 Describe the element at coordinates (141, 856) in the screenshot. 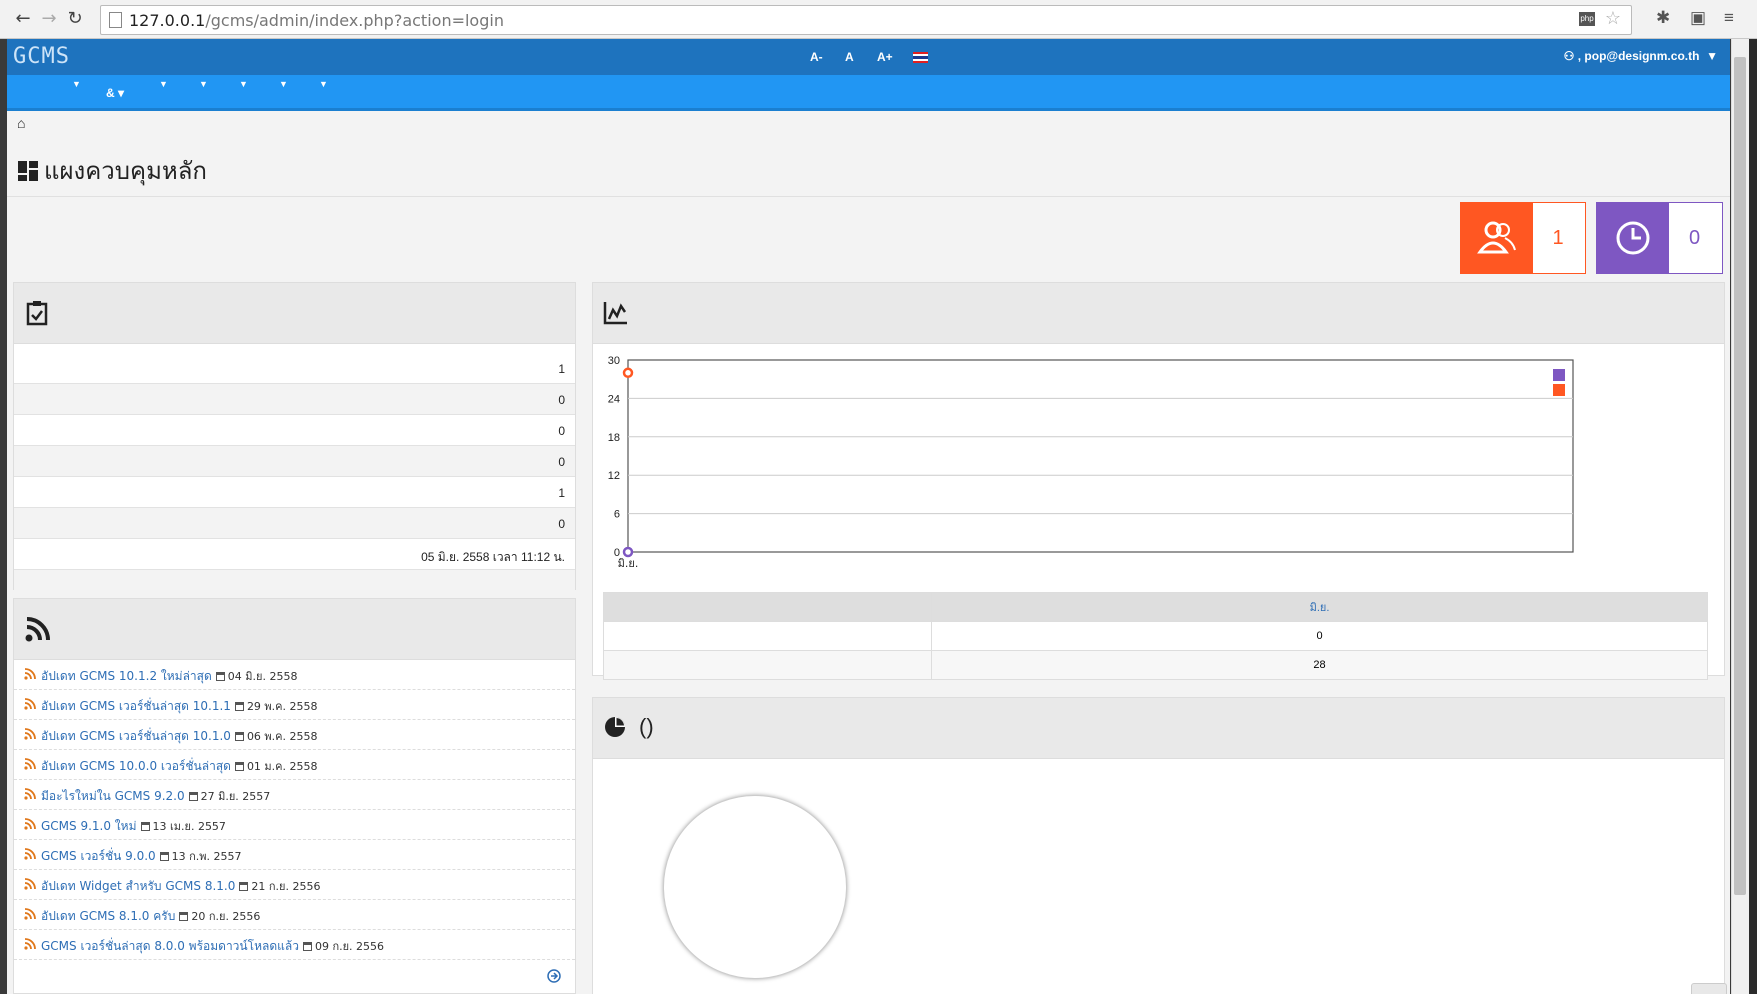

I see `news-link: GCMS เวอร์ชั่น 9.0.0 13 ก.พ. 2557` at that location.